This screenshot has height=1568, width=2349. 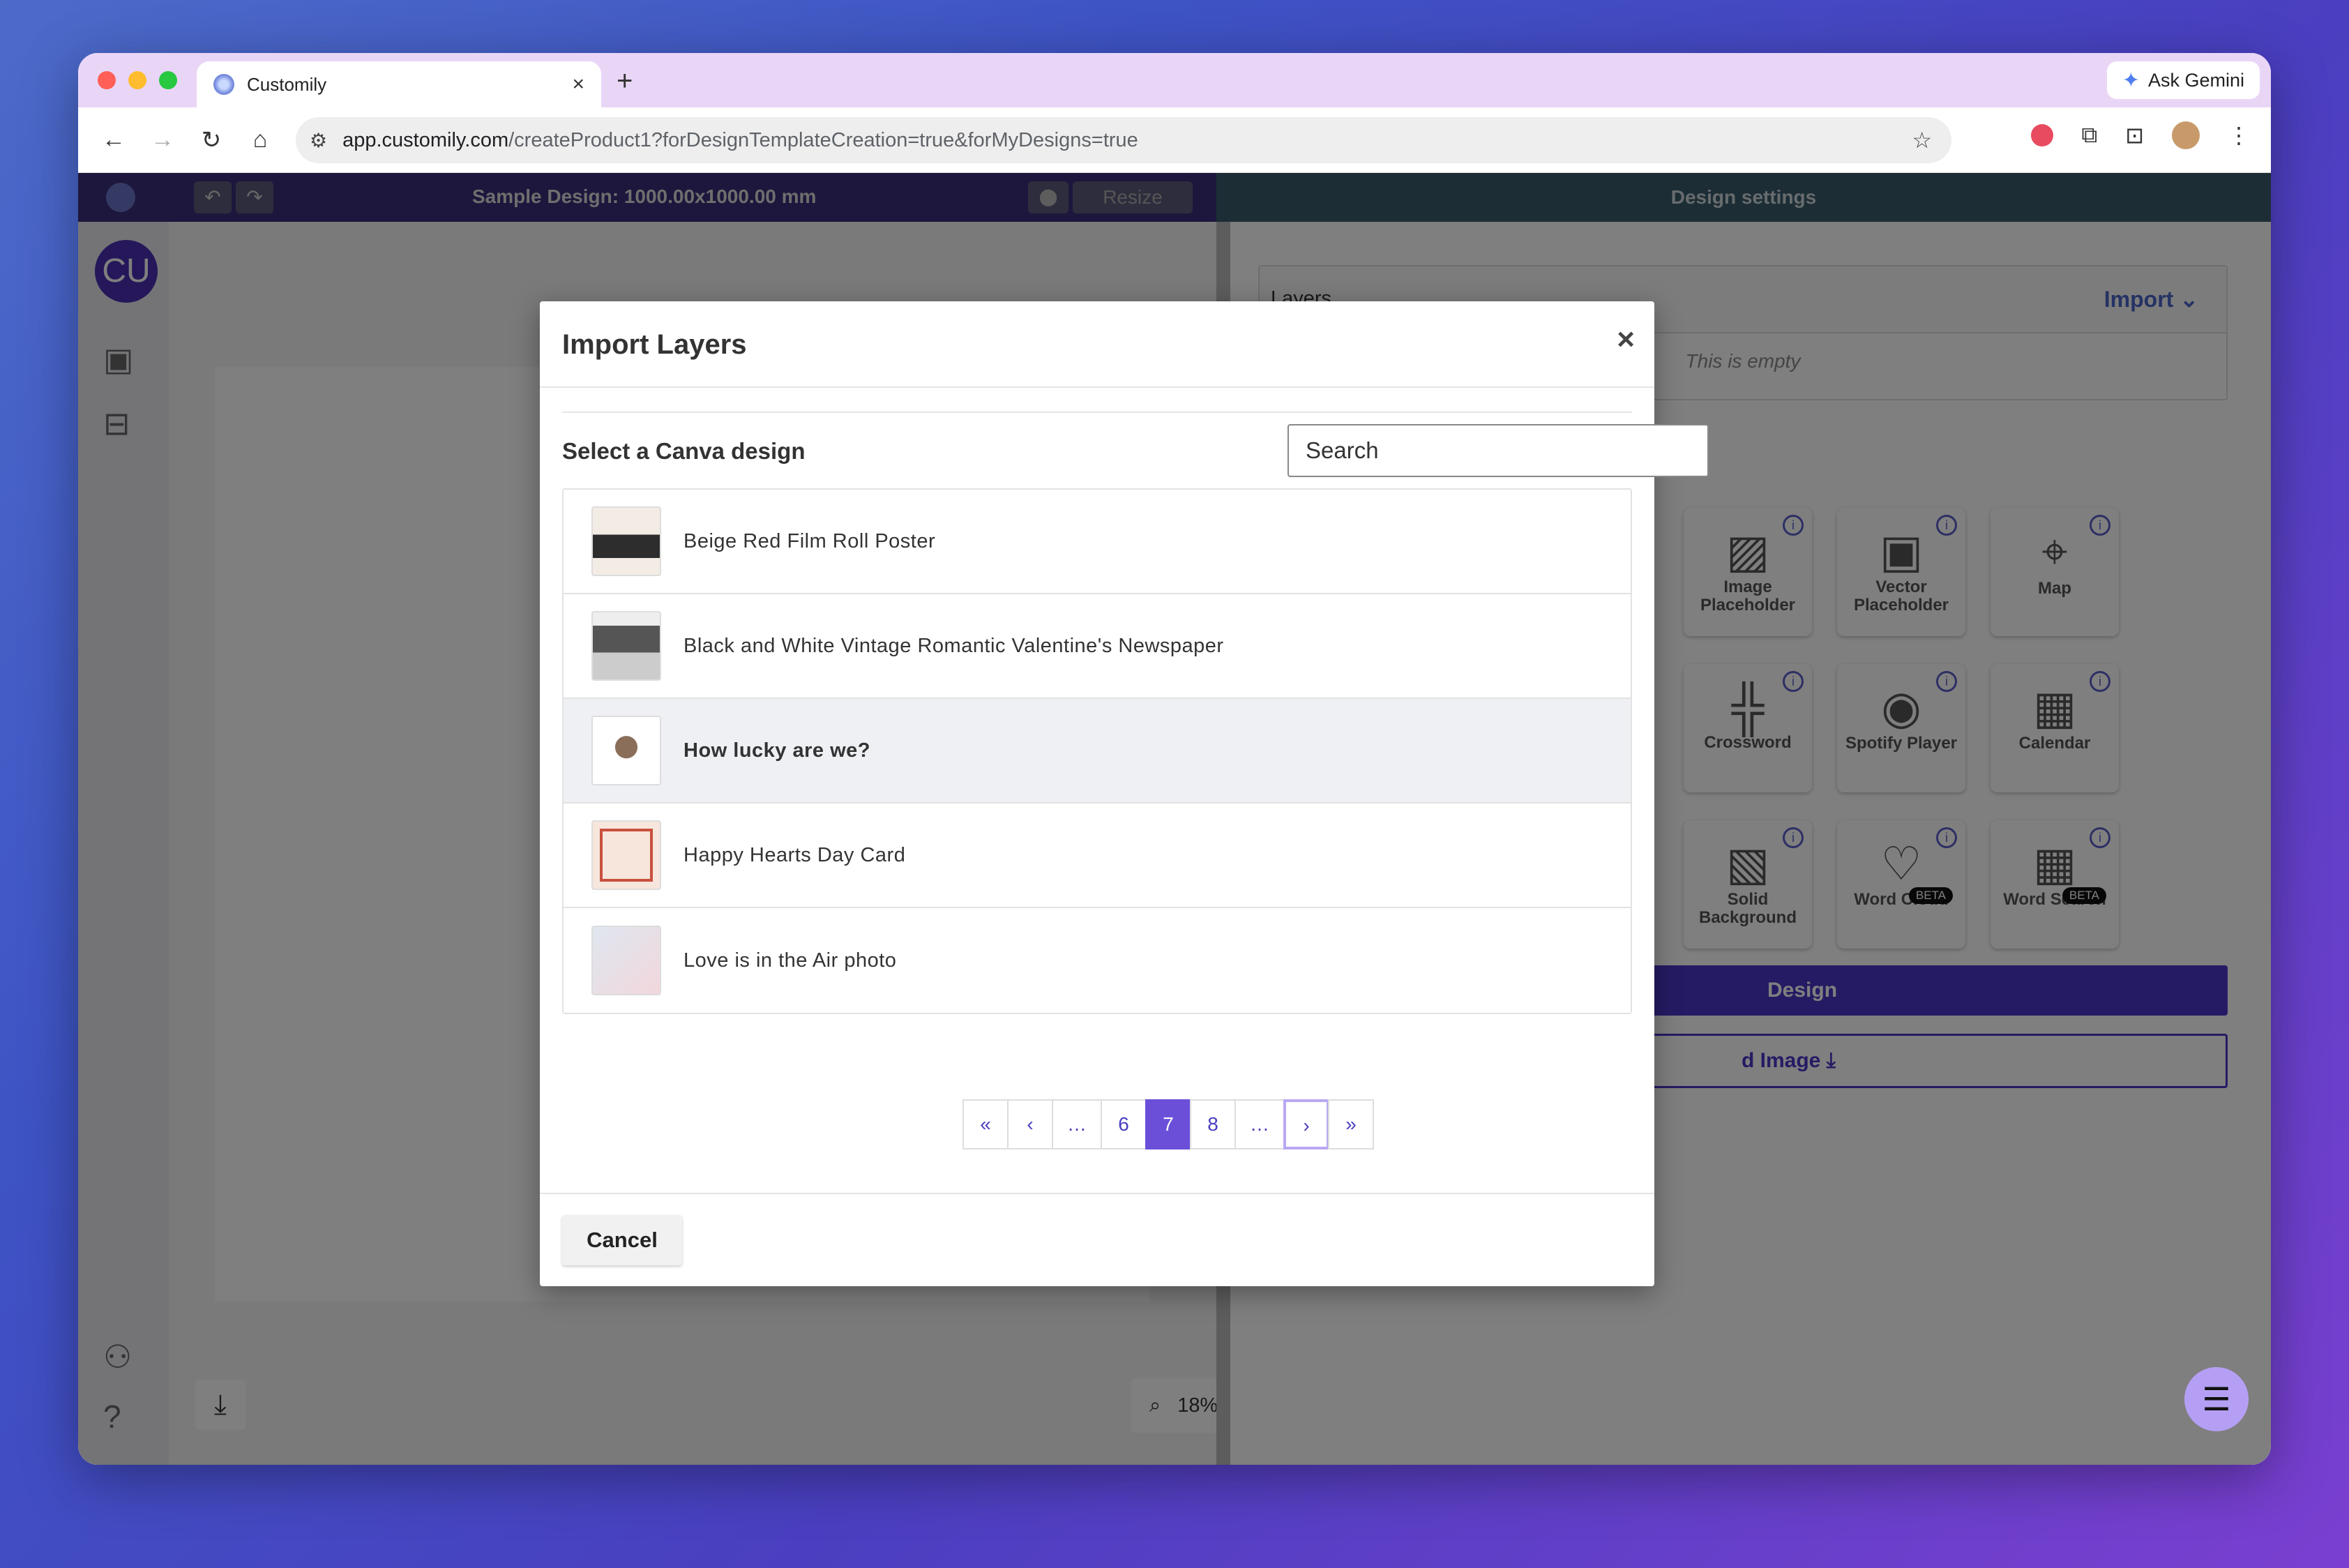 What do you see at coordinates (2043, 135) in the screenshot?
I see `extension-icon` at bounding box center [2043, 135].